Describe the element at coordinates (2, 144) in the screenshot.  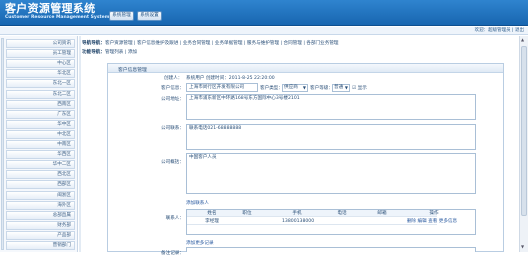
I see `sidebar-scroll-track` at that location.